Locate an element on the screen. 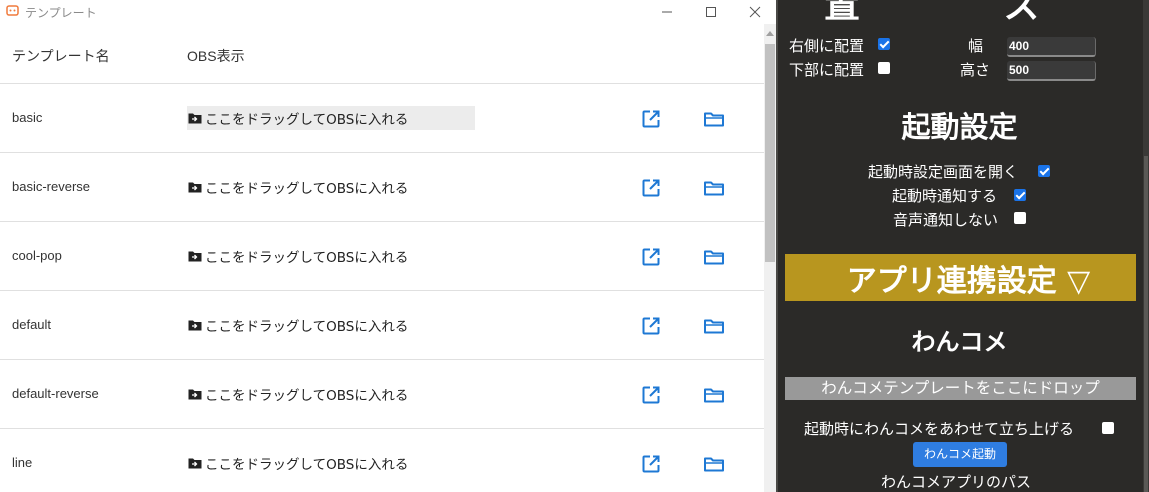 The image size is (1149, 492). table-row: basic ここをドラッグしてOBSに入れる is located at coordinates (382, 118).